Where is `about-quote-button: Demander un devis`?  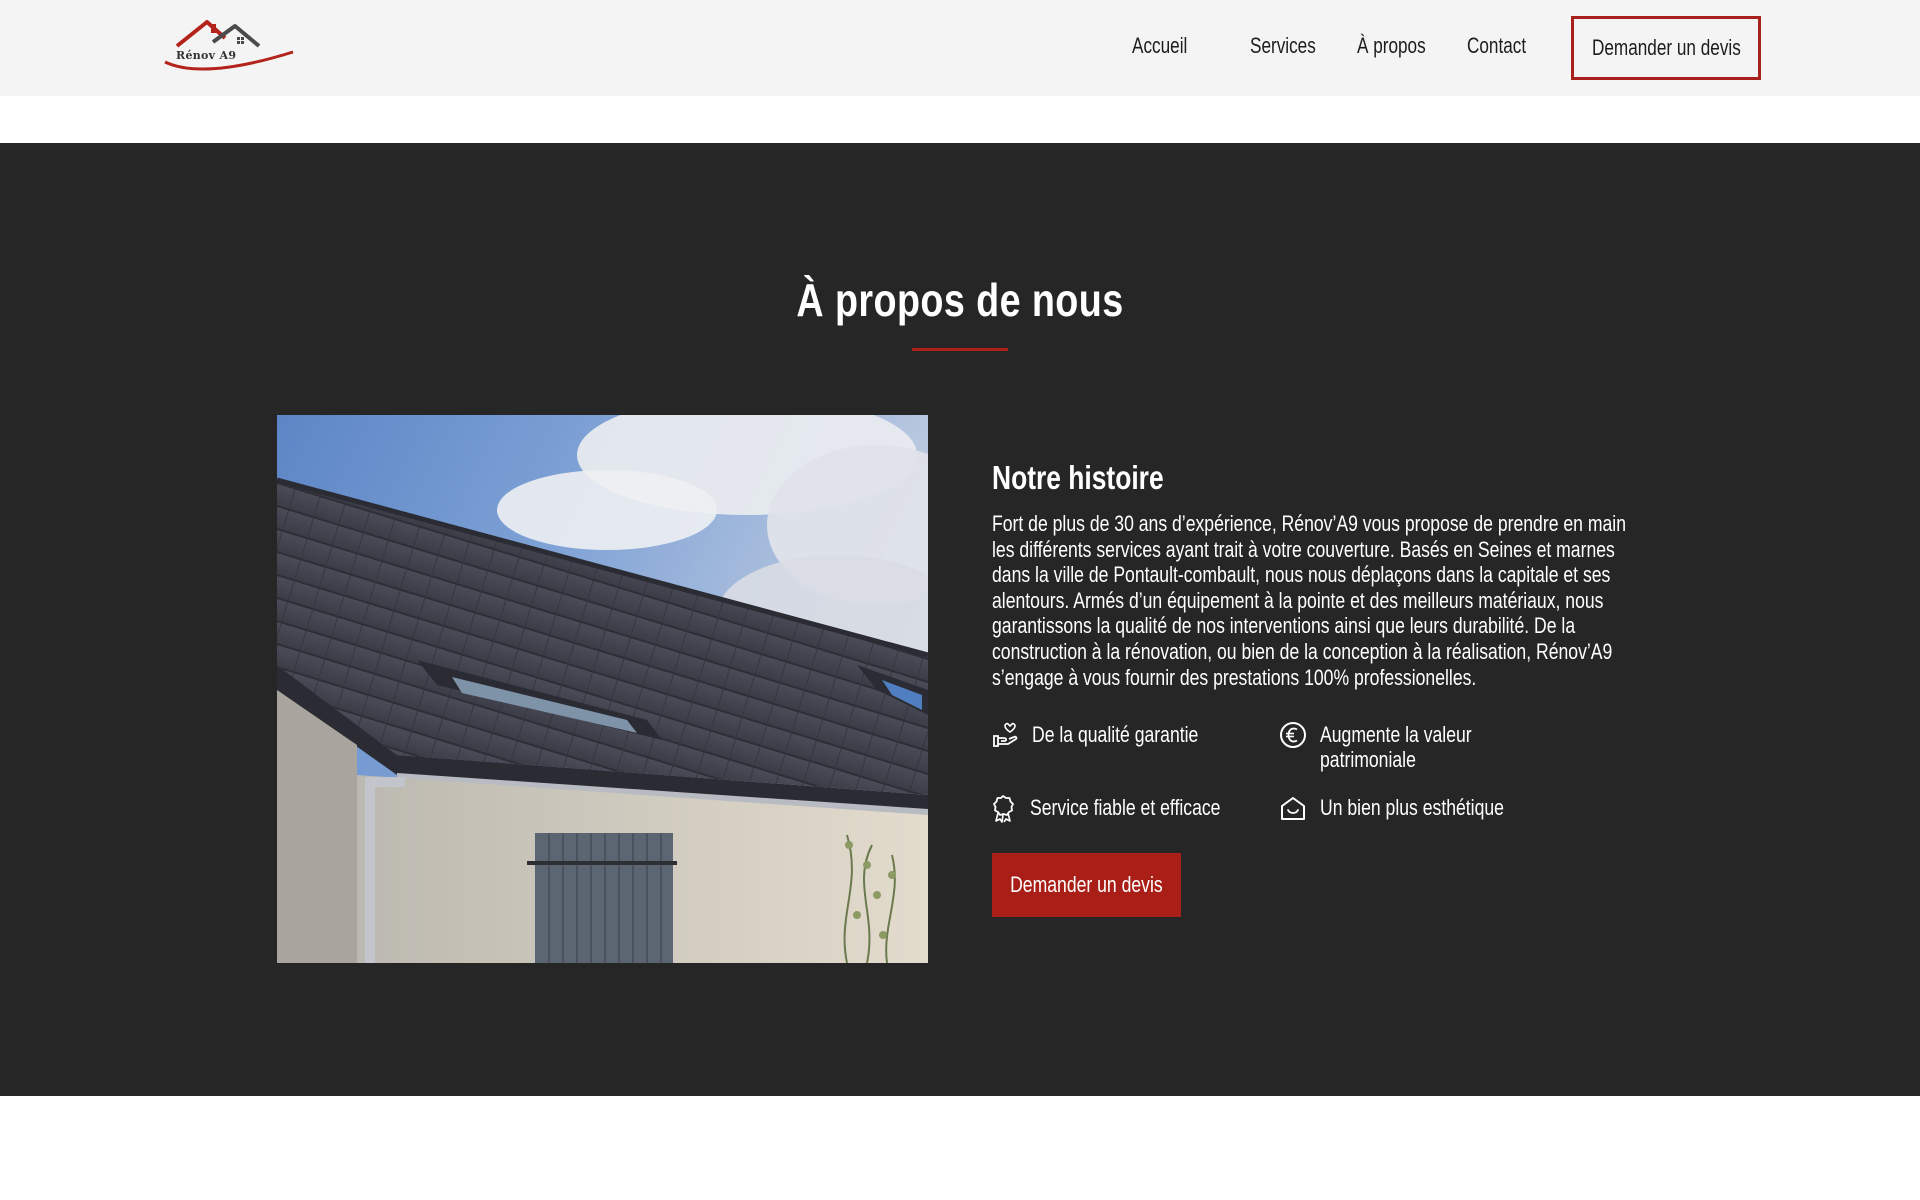
about-quote-button: Demander un devis is located at coordinates (1086, 885).